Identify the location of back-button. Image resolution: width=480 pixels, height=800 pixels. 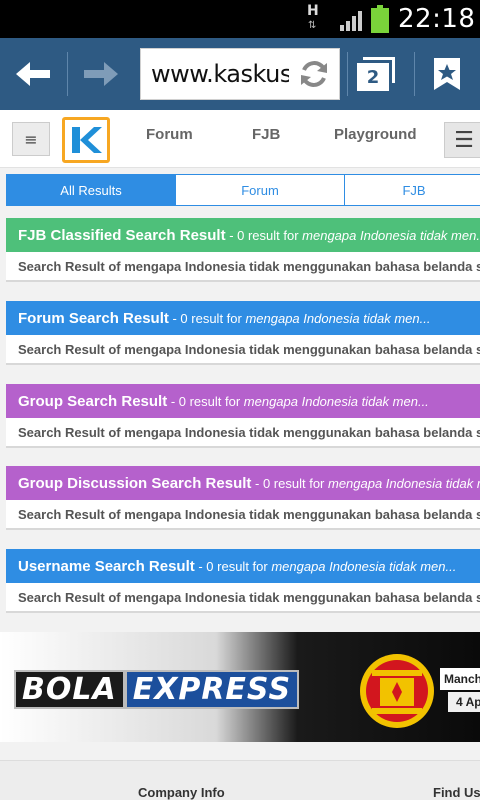
(33, 74).